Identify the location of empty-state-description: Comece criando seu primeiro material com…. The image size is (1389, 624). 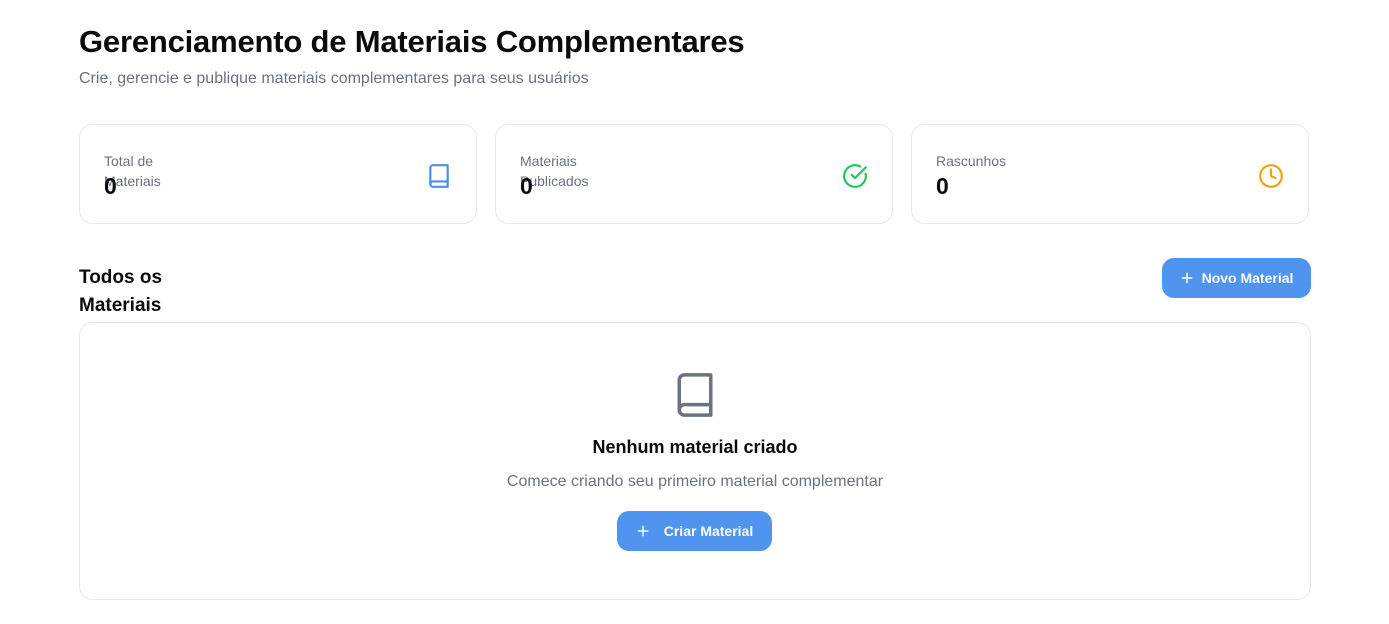
(695, 481).